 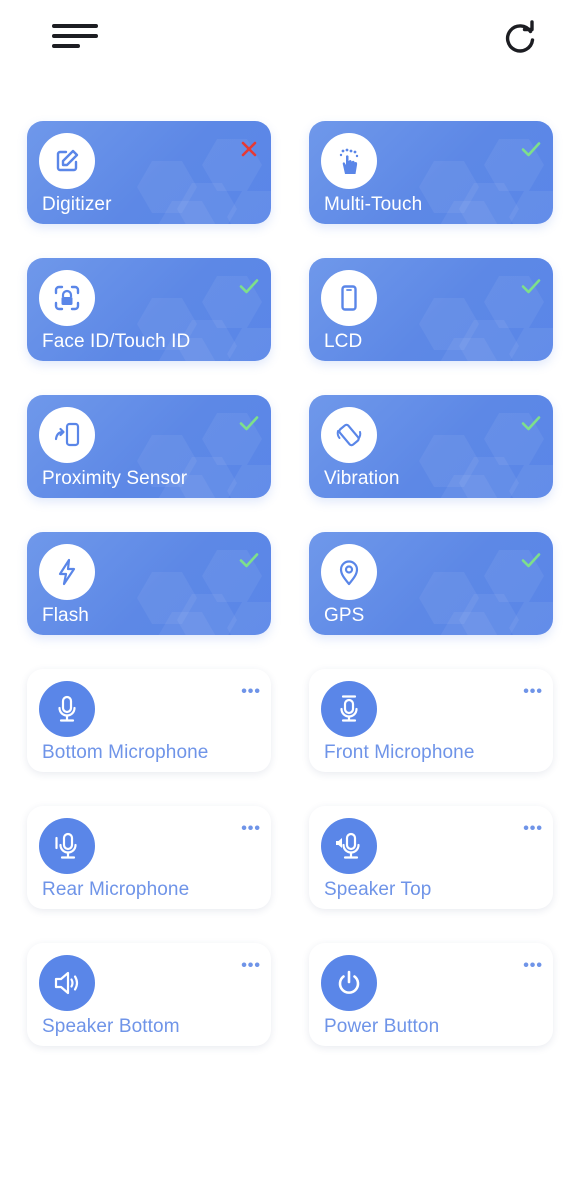 What do you see at coordinates (431, 172) in the screenshot?
I see `test-card-multi-touch: Multi-Touch` at bounding box center [431, 172].